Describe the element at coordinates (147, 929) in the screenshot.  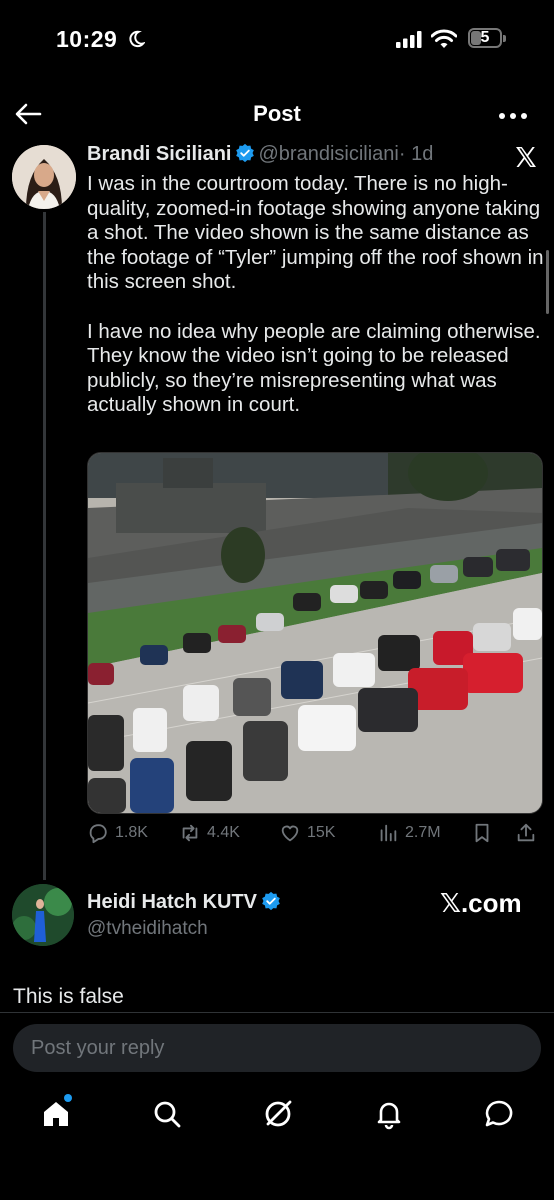
I see `reply-author-handle: @tvheidihatch` at that location.